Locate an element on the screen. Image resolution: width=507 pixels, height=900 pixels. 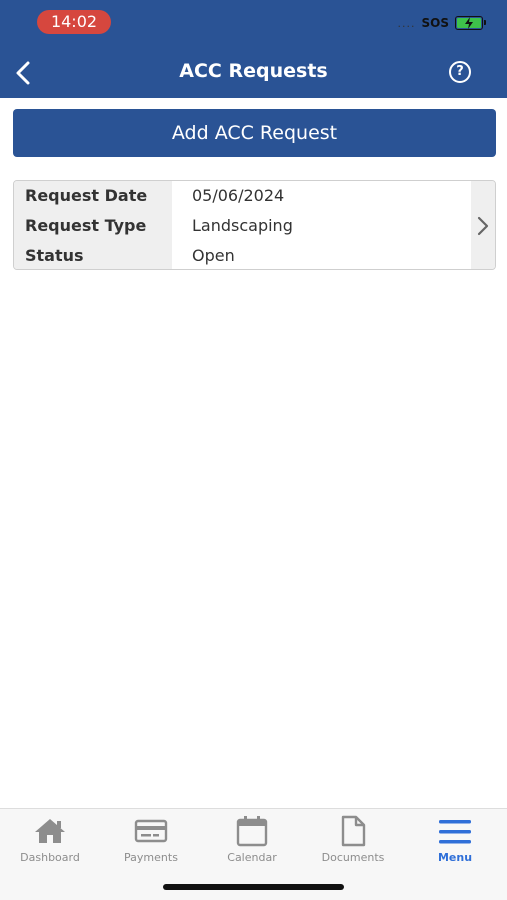
help-button: ? is located at coordinates (460, 72).